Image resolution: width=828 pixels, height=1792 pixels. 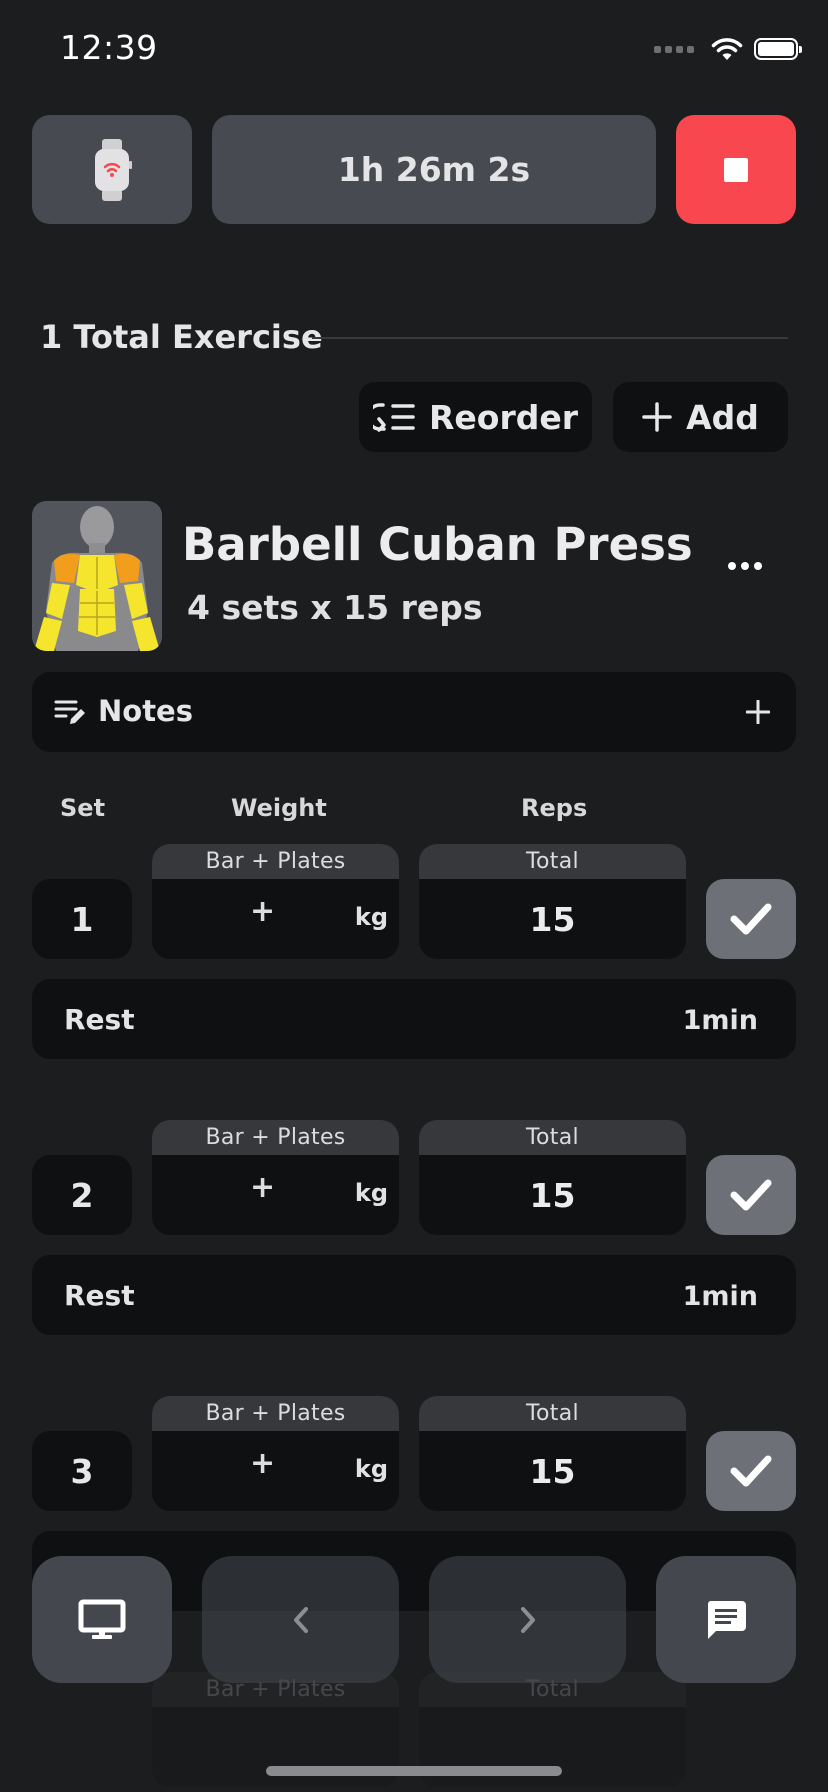 I want to click on plus-icon, so click(x=657, y=417).